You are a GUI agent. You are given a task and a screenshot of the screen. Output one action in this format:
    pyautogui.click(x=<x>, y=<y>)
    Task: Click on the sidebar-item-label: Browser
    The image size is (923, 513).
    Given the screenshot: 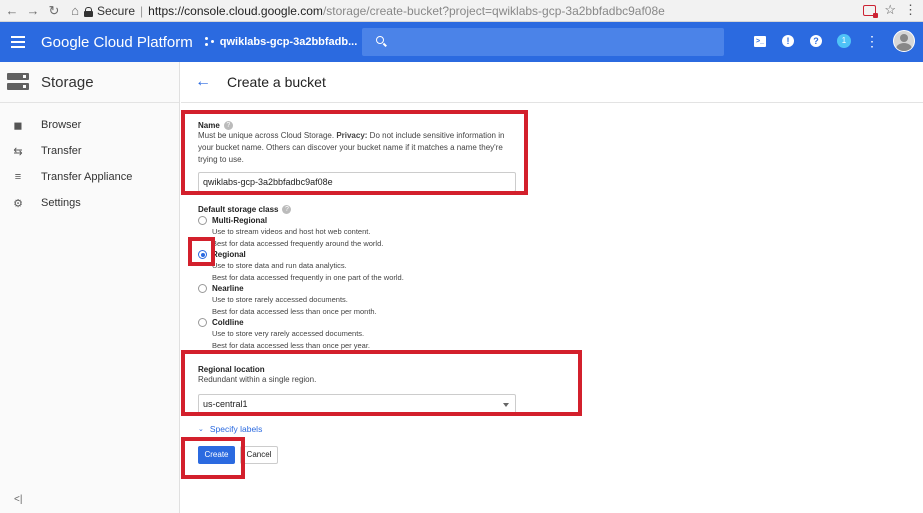 What is the action you would take?
    pyautogui.click(x=61, y=125)
    